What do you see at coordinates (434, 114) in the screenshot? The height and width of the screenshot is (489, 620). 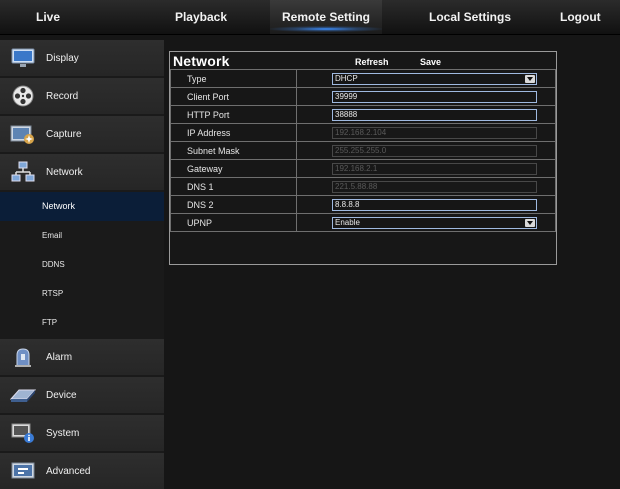 I see `http-port-input` at bounding box center [434, 114].